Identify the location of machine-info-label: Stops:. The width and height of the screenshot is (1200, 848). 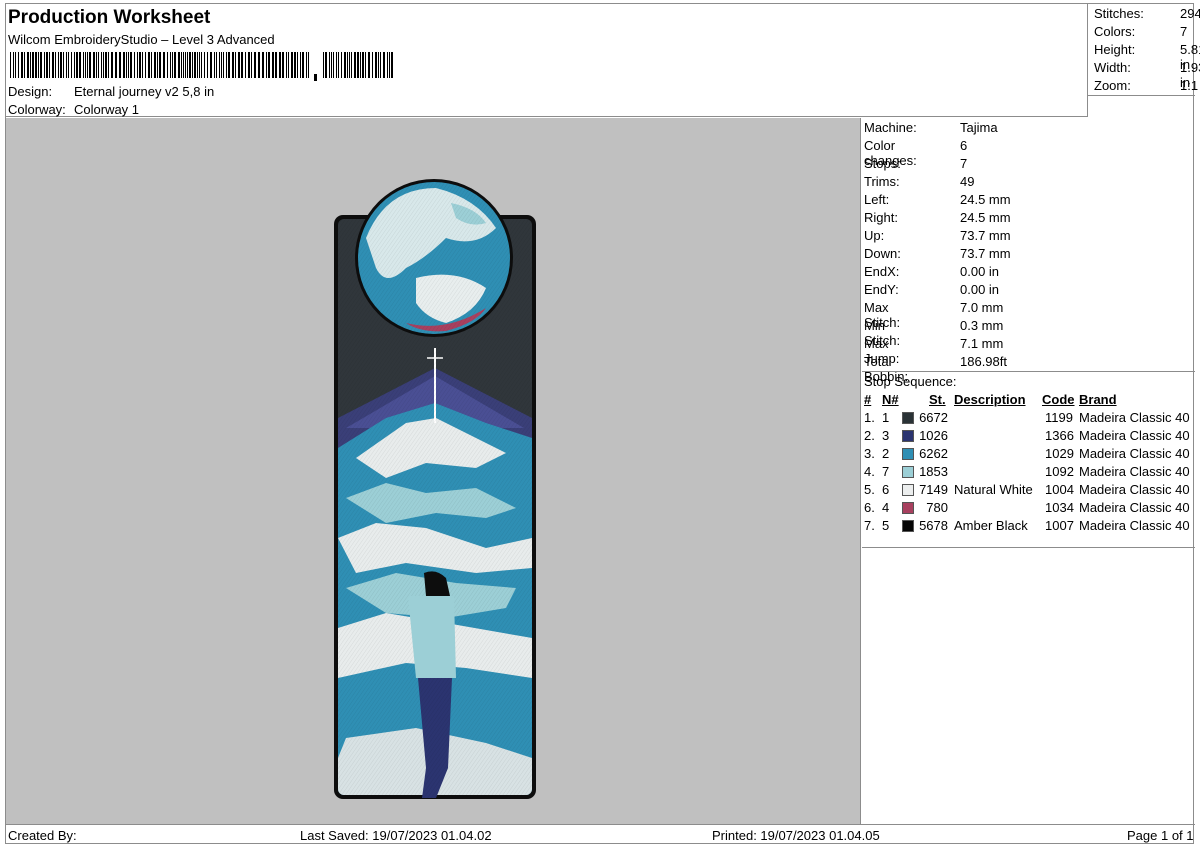
(882, 163).